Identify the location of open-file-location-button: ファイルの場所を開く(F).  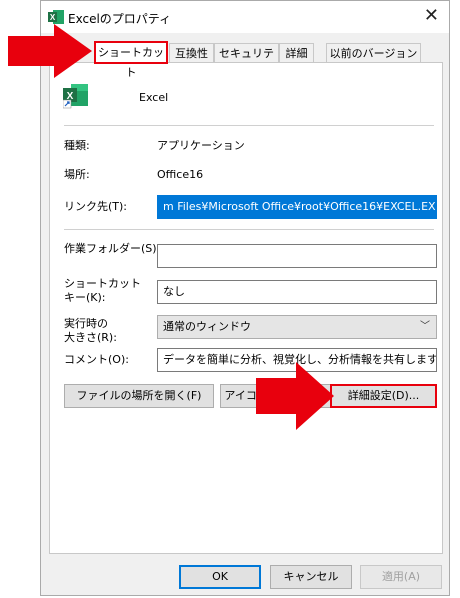
(139, 396).